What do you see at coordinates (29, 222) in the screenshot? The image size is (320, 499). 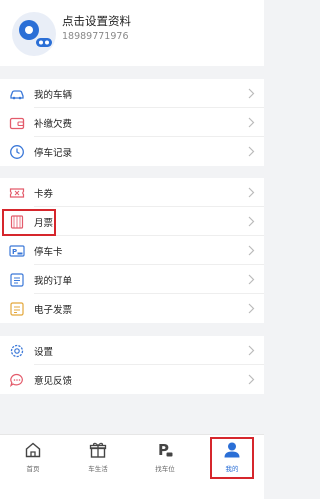 I see `highlight-box-monthly-pass` at bounding box center [29, 222].